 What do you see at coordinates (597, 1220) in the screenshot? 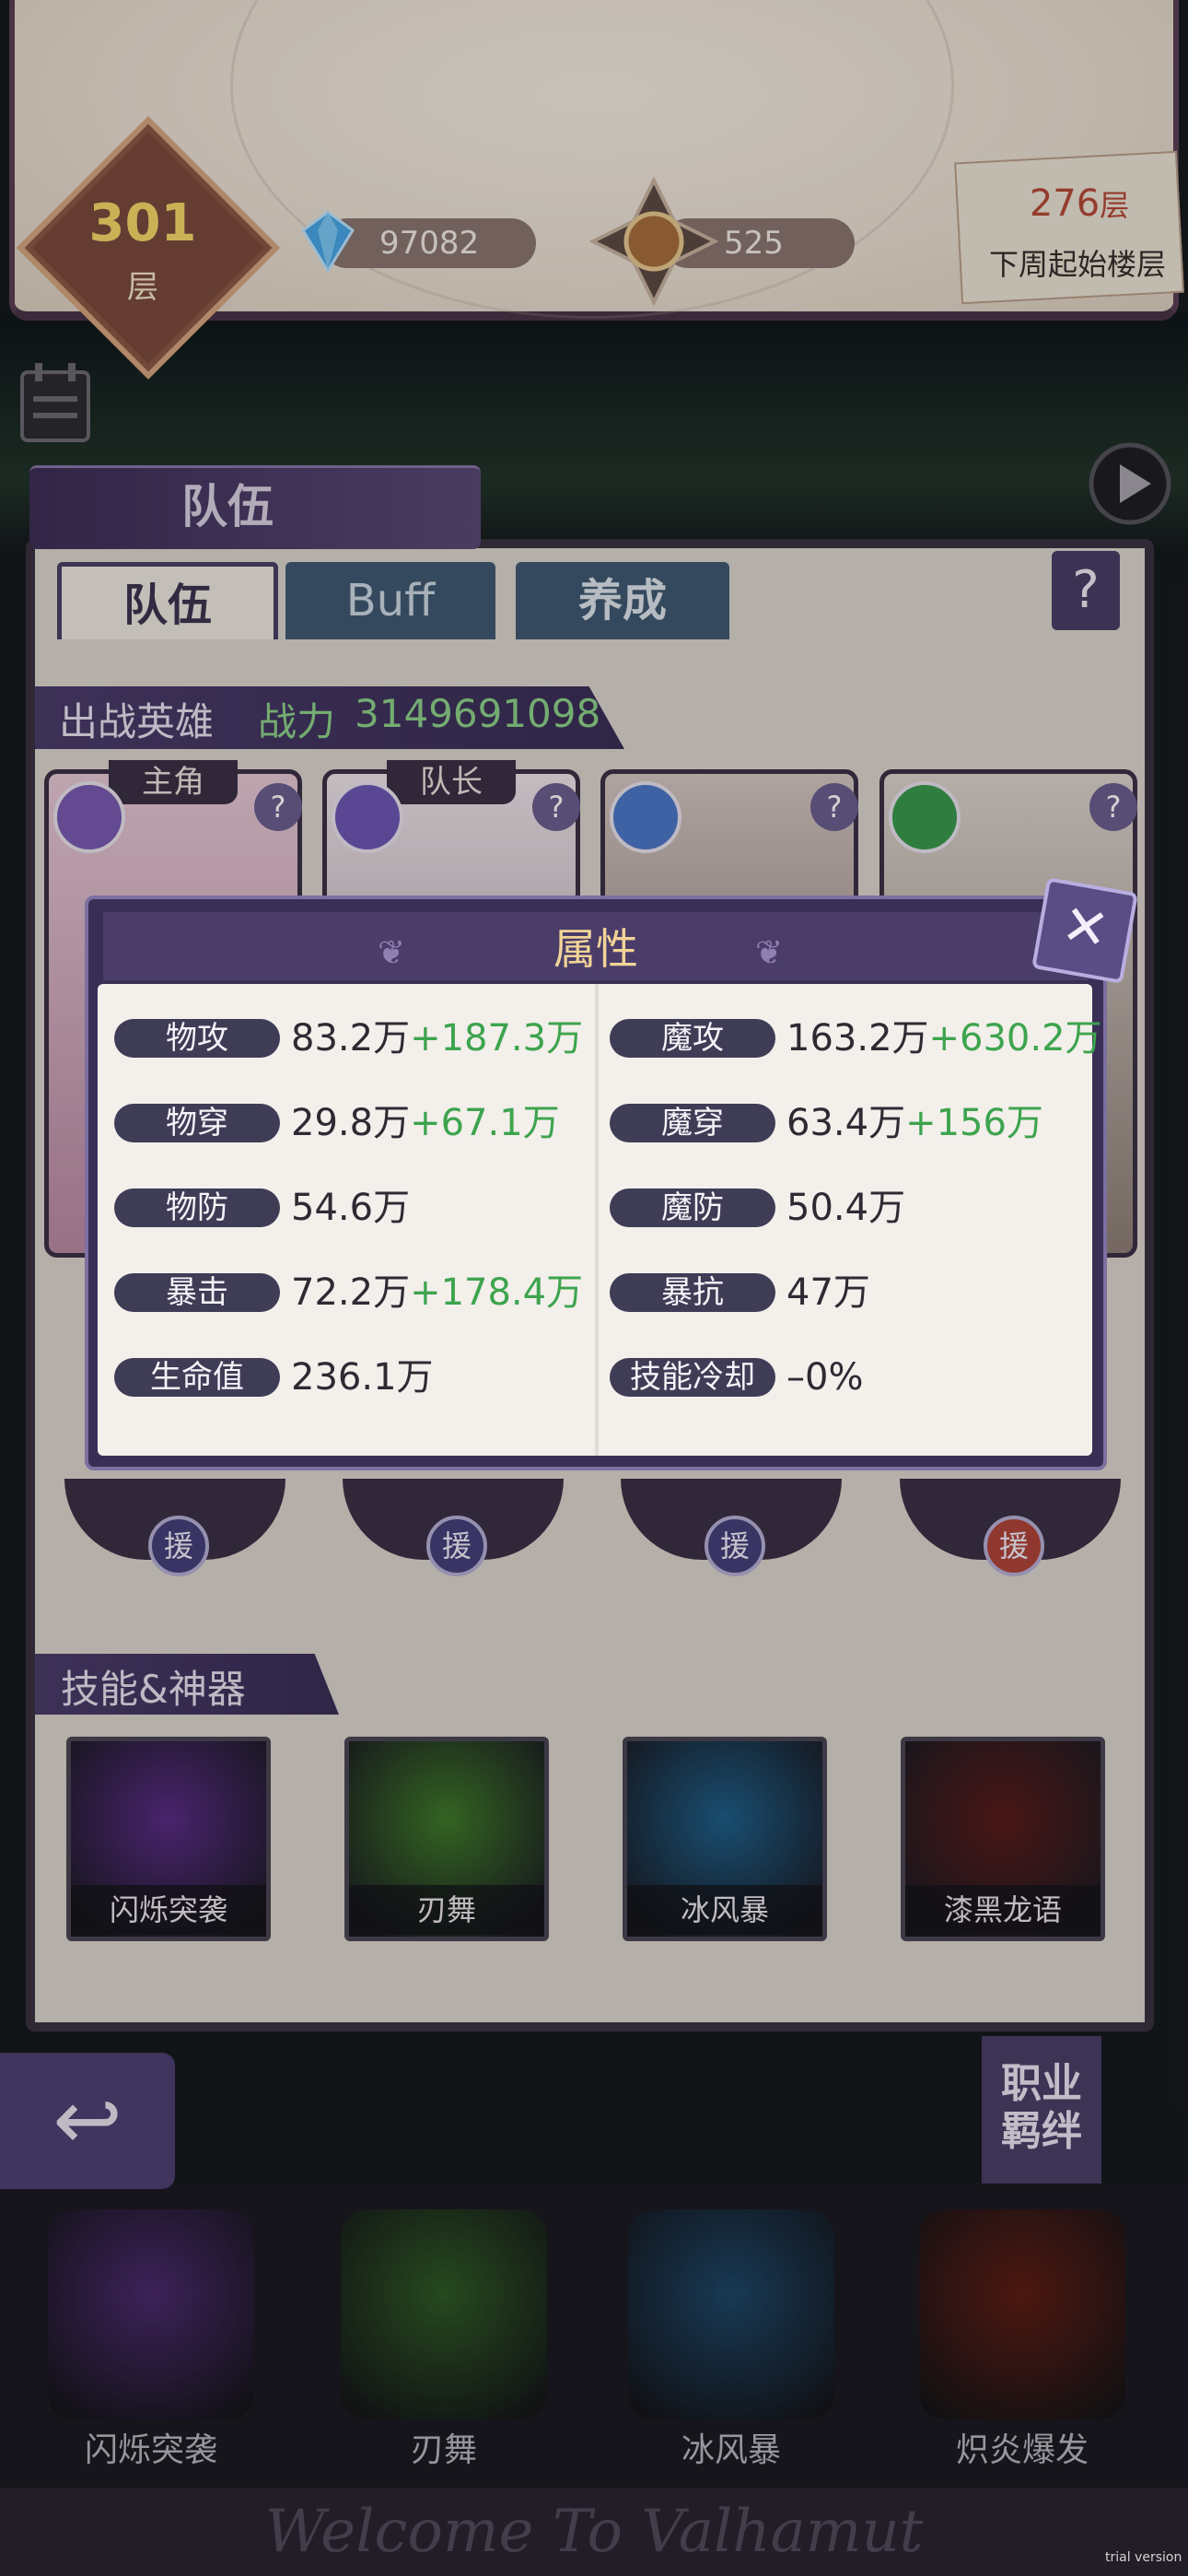
I see `attributes-divider` at bounding box center [597, 1220].